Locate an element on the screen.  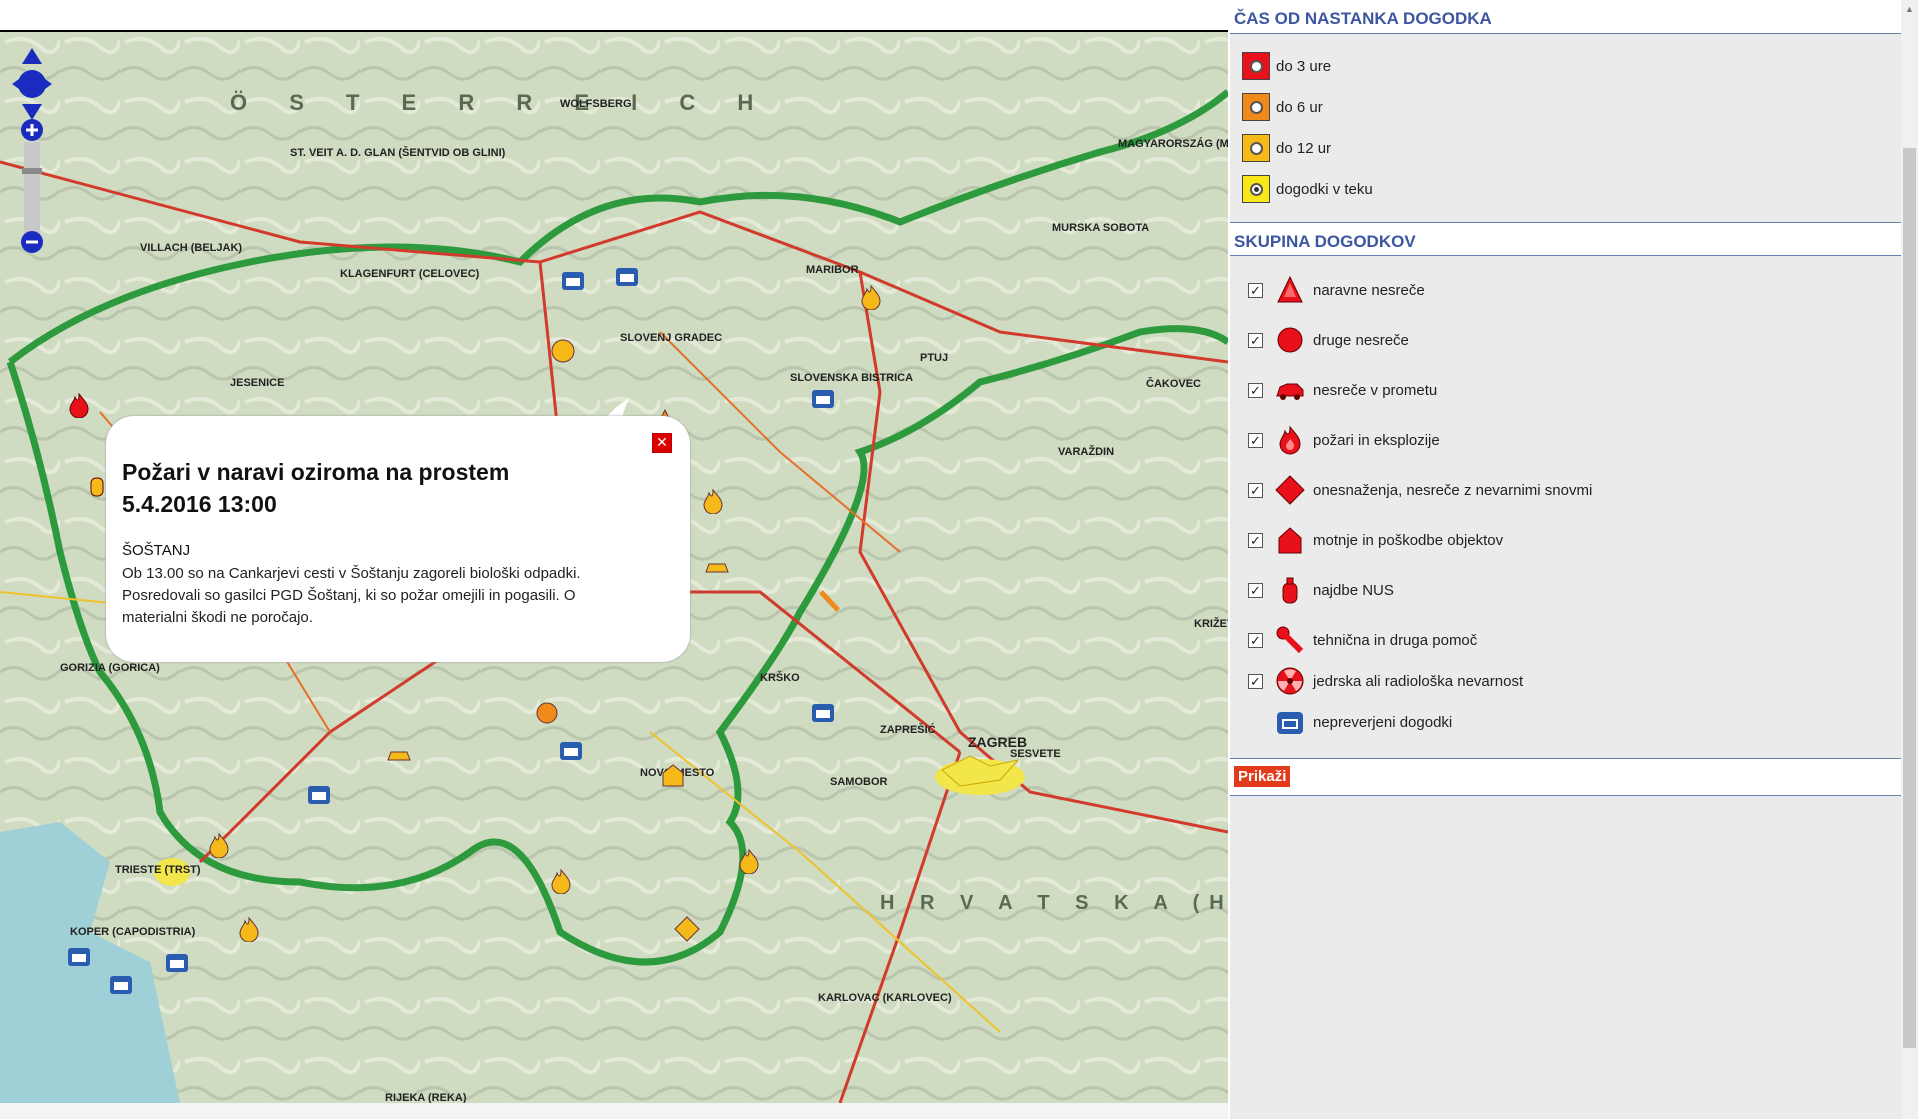
group-item-motnje-objektov: ✓ motnje in poškodbe objektov is located at coordinates (1375, 540).